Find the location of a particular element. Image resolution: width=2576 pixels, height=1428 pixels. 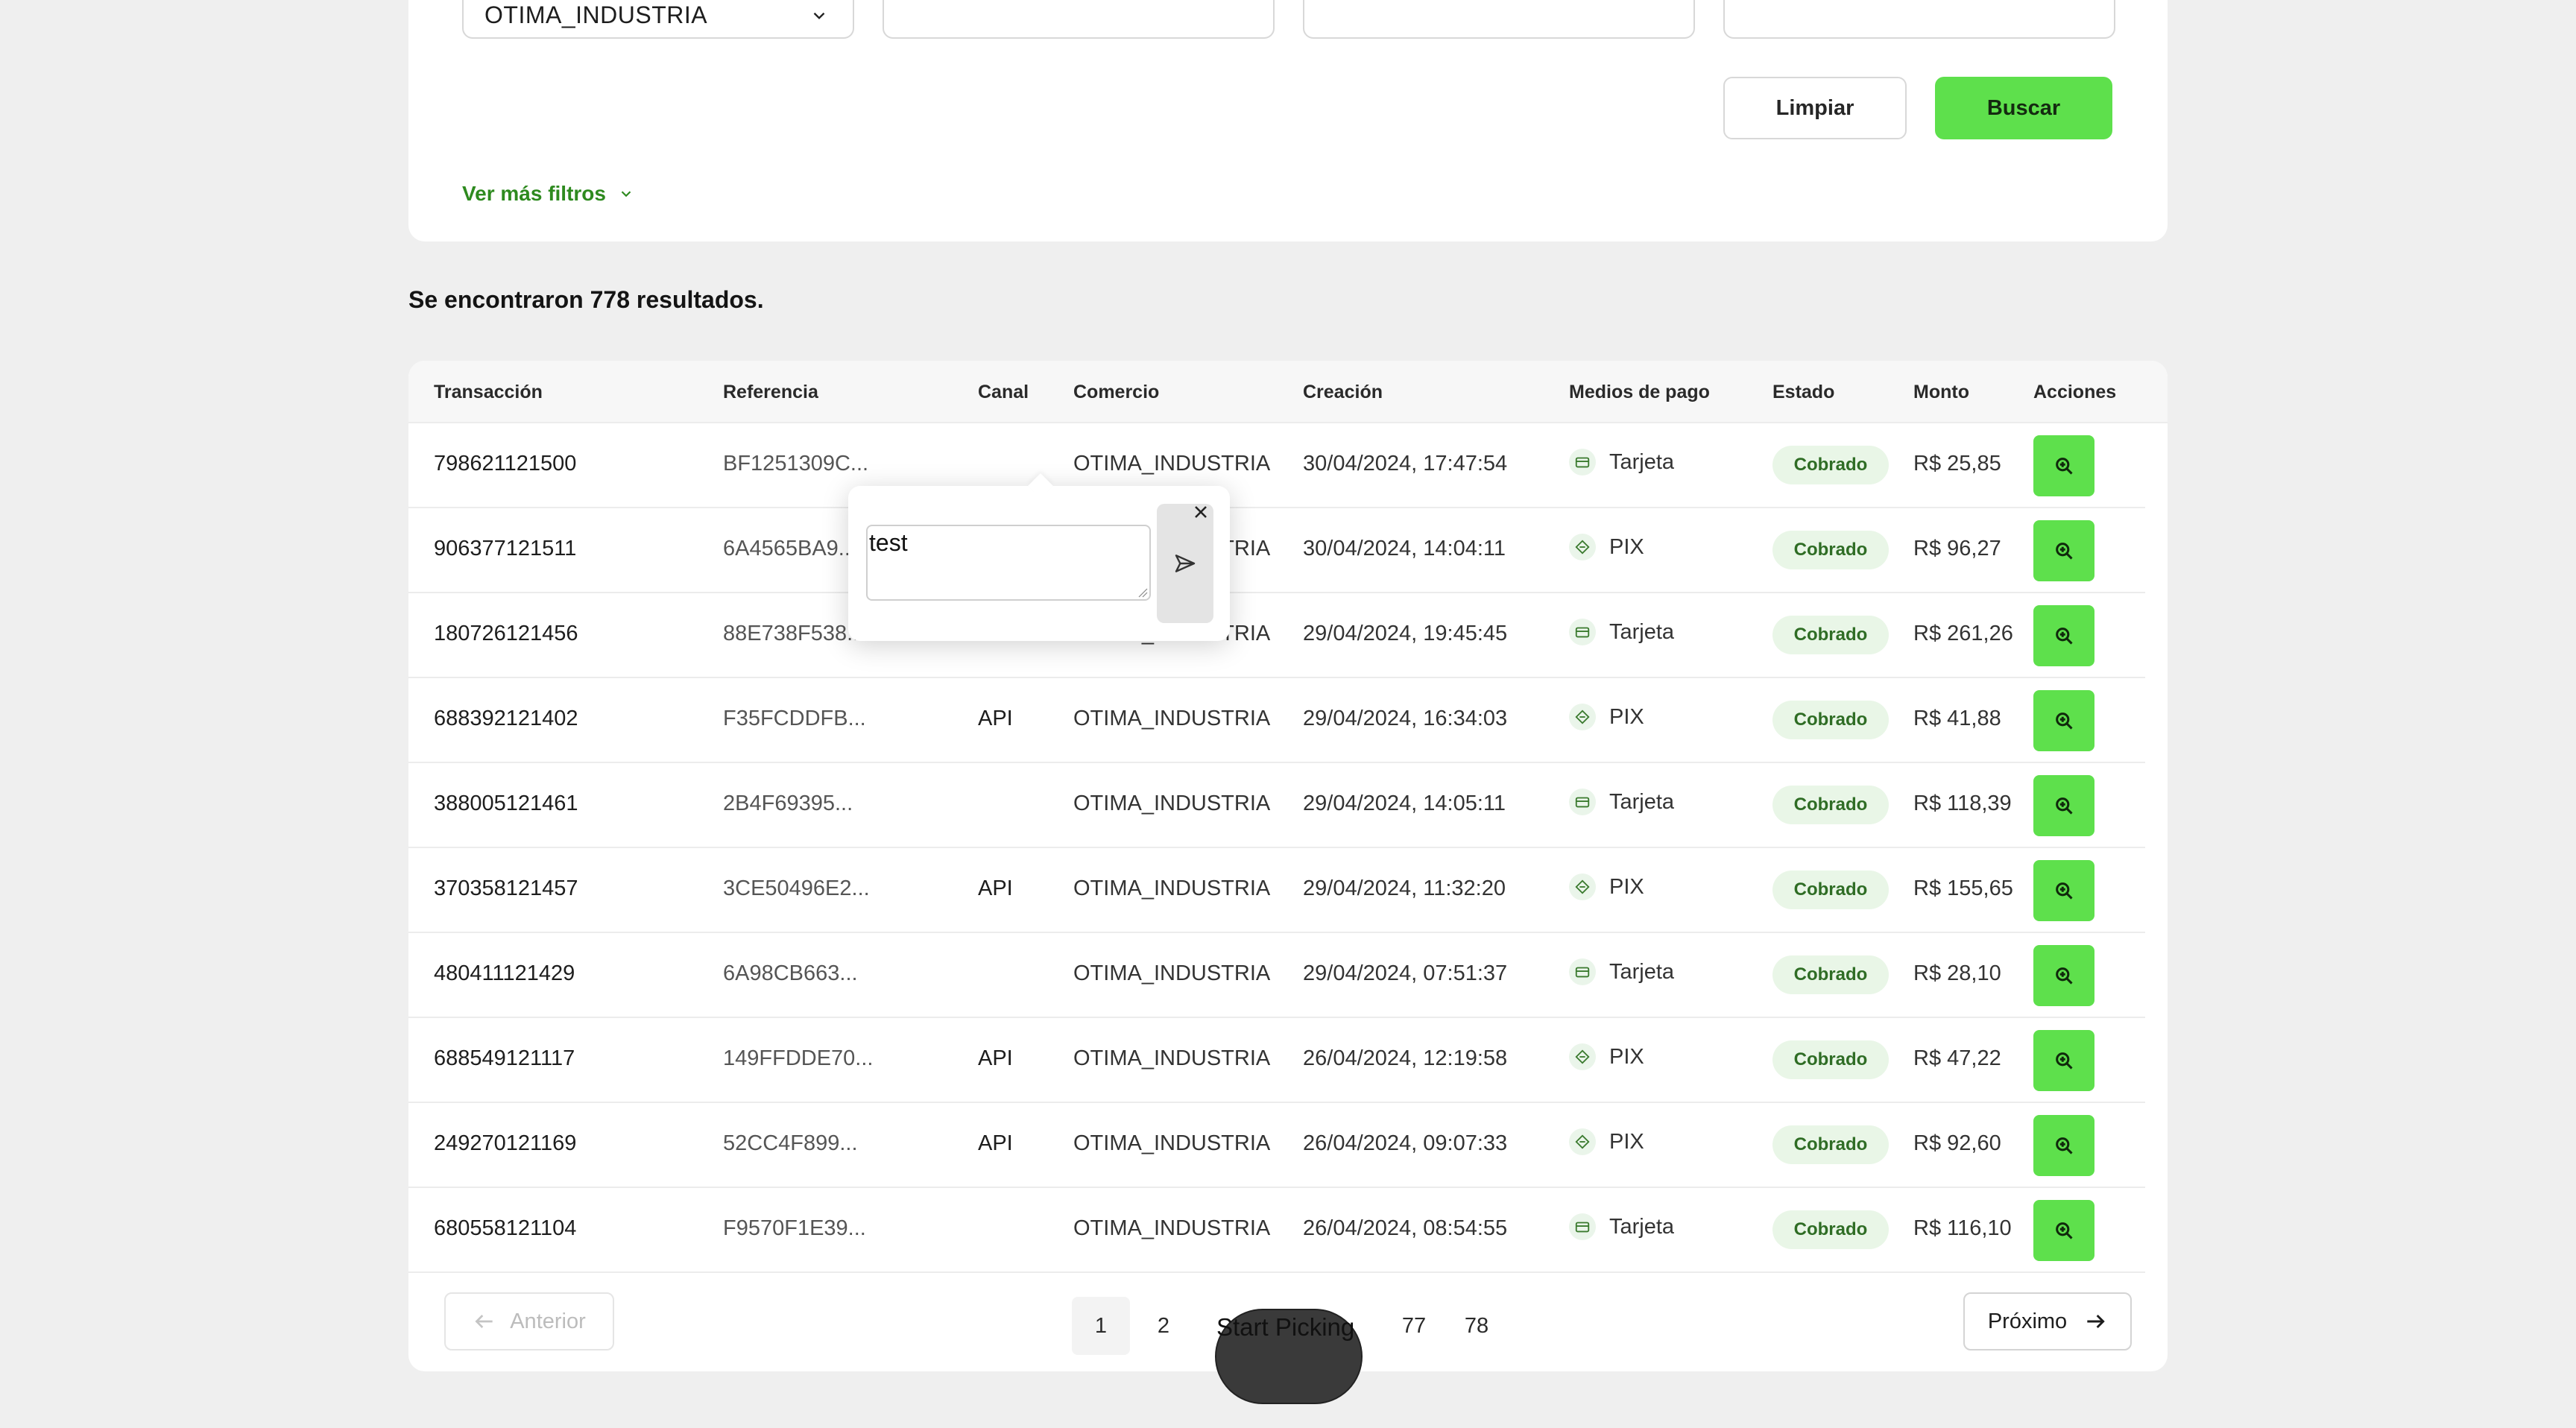

arrow-left-icon is located at coordinates (484, 1321).